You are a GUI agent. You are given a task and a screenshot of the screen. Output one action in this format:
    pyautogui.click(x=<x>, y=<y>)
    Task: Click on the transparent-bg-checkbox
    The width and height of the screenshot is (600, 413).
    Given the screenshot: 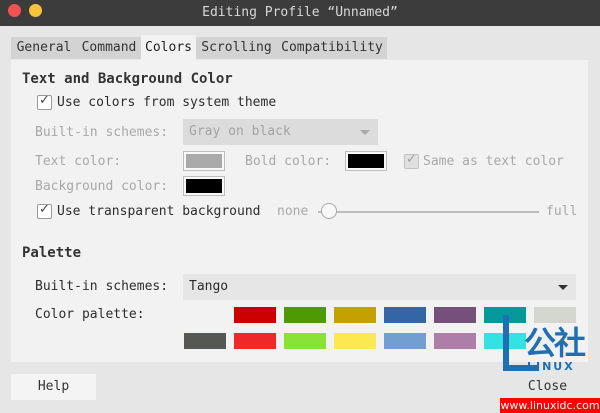 What is the action you would take?
    pyautogui.click(x=44, y=210)
    